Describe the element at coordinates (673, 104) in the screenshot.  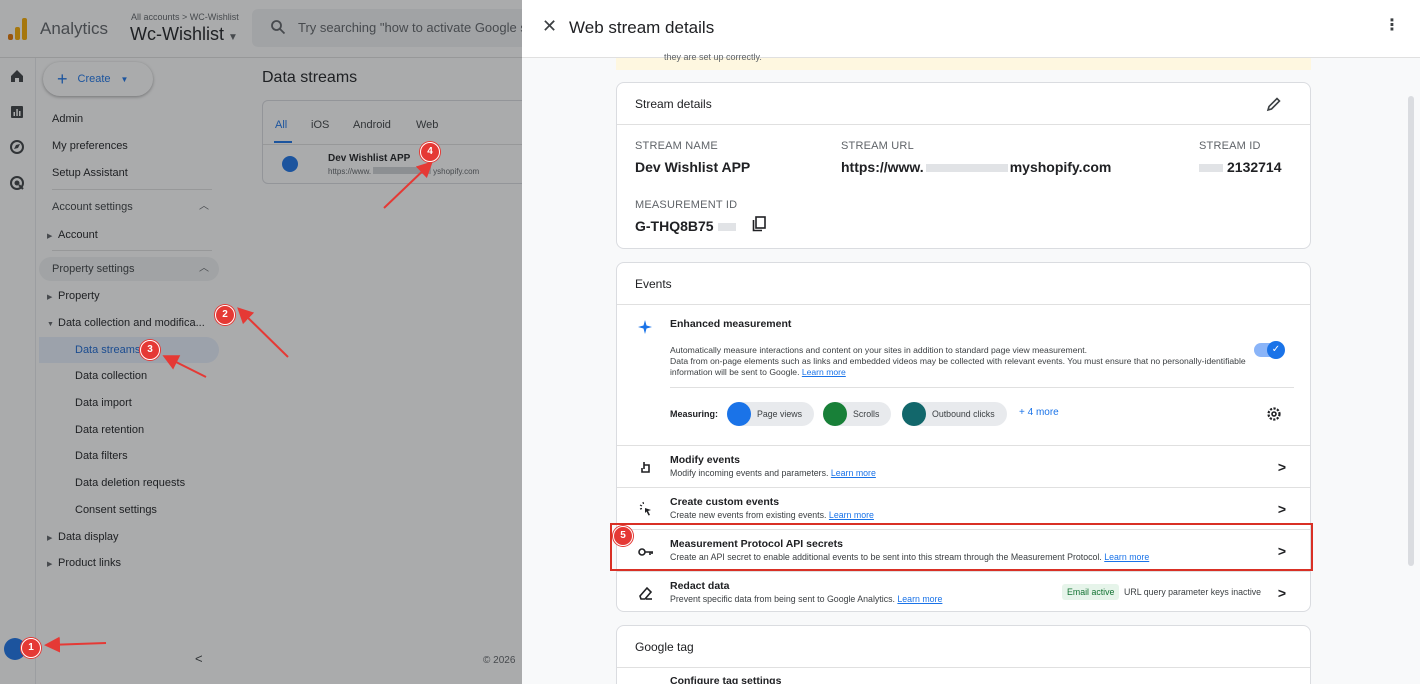
I see `stream-details-heading: Stream details` at that location.